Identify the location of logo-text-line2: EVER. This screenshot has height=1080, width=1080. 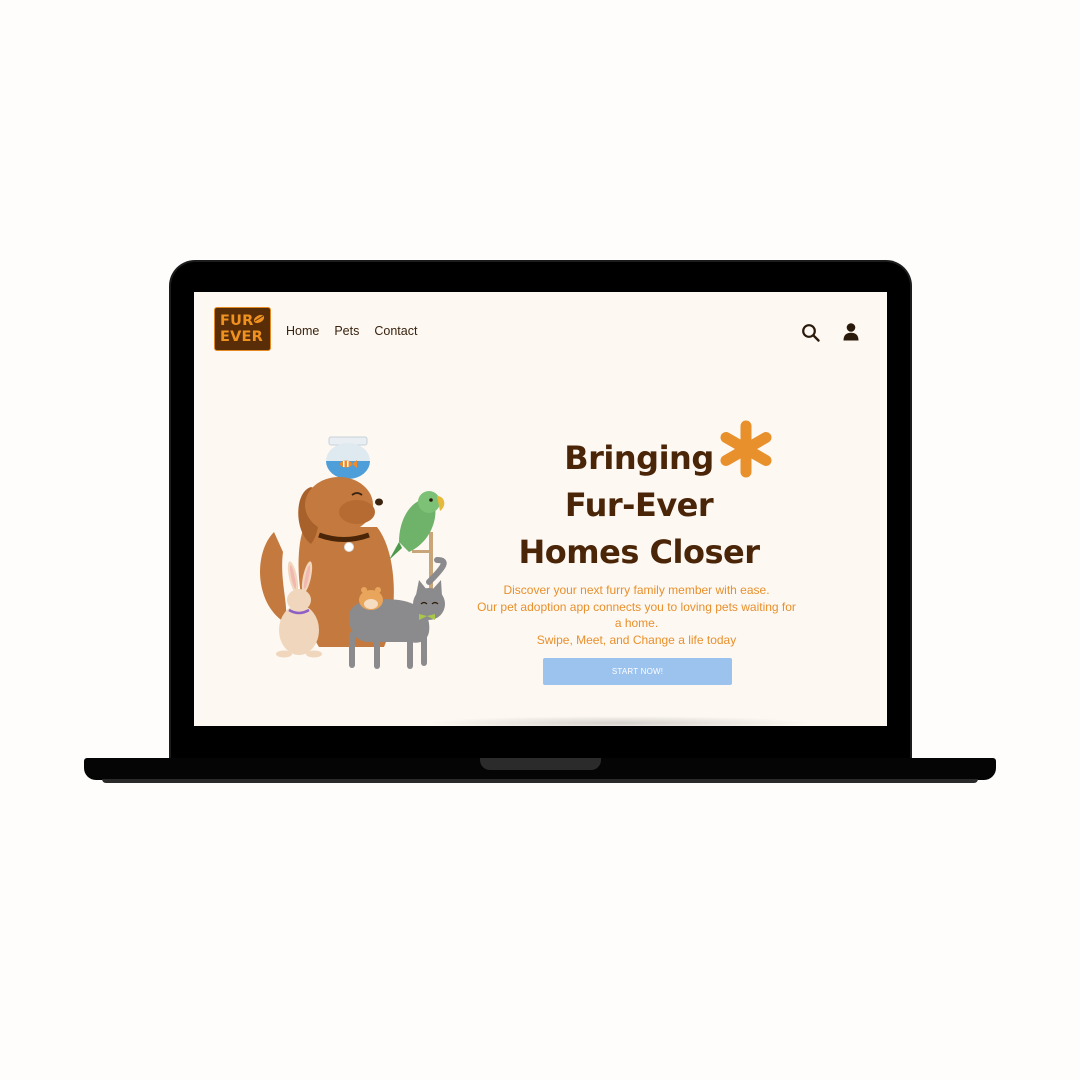
(241, 337).